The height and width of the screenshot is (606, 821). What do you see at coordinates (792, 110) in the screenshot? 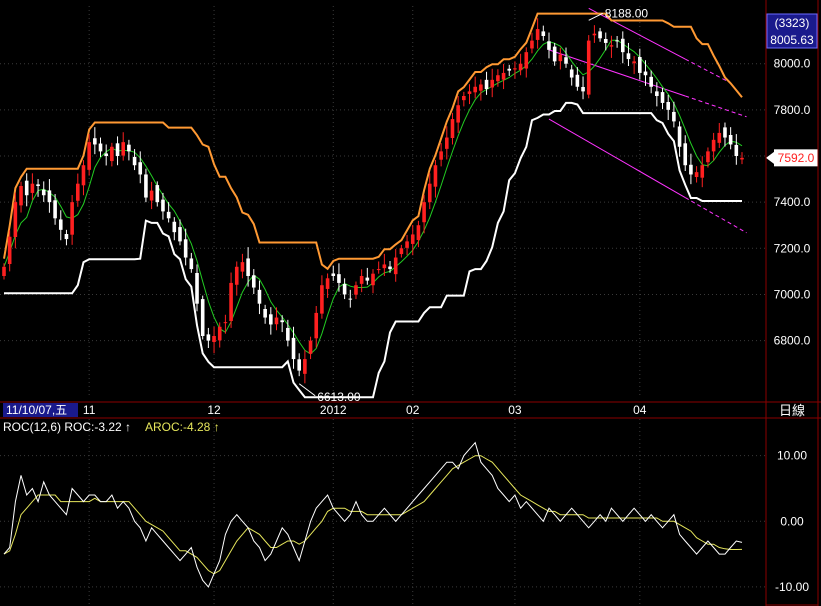
I see `price-tick-label: 7800.0` at bounding box center [792, 110].